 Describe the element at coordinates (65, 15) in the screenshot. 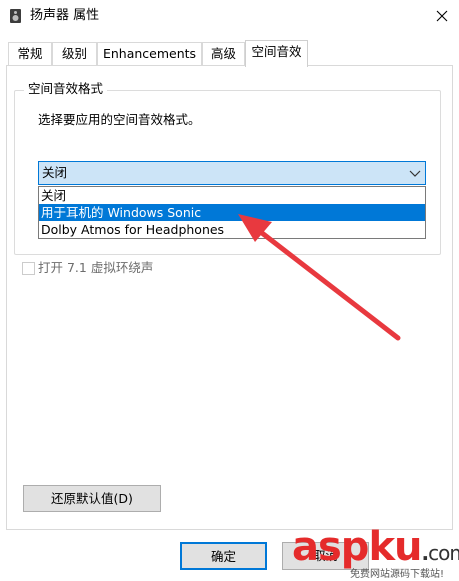

I see `window-title: 扬声器 属性` at that location.